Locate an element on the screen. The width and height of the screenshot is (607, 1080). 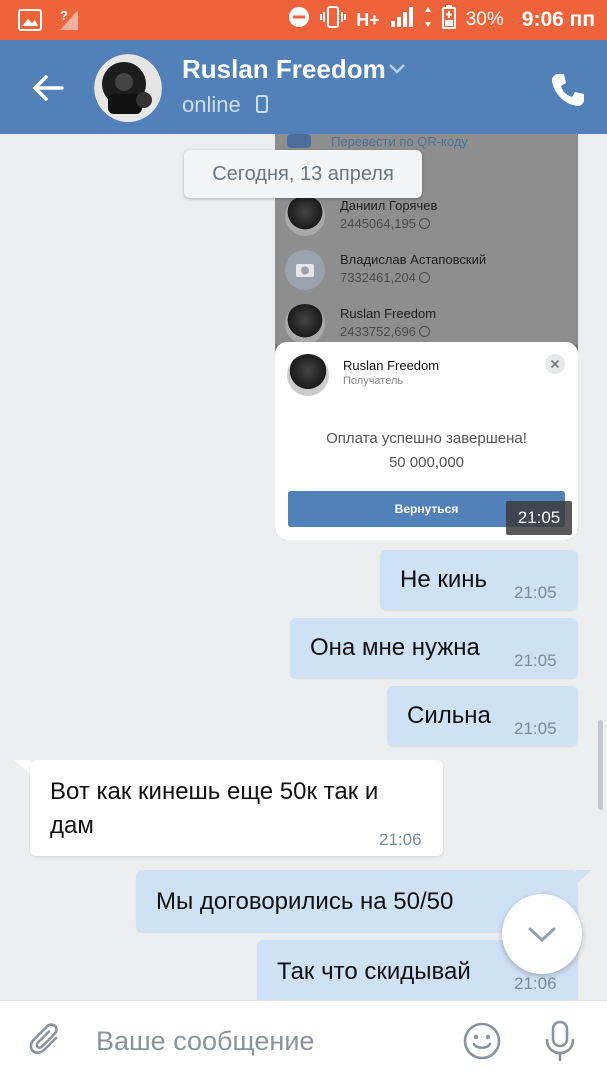
screenshot-qr-text: Перевести по QR-коду is located at coordinates (399, 141).